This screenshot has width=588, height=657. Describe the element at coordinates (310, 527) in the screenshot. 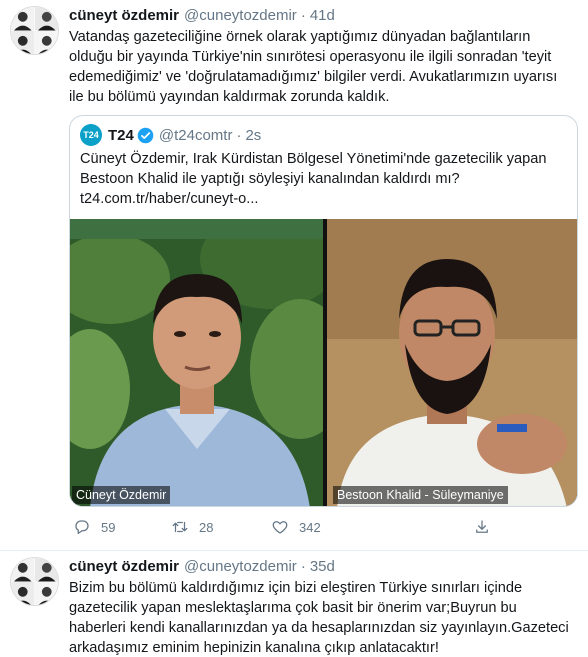

I see `like-count: 342` at that location.